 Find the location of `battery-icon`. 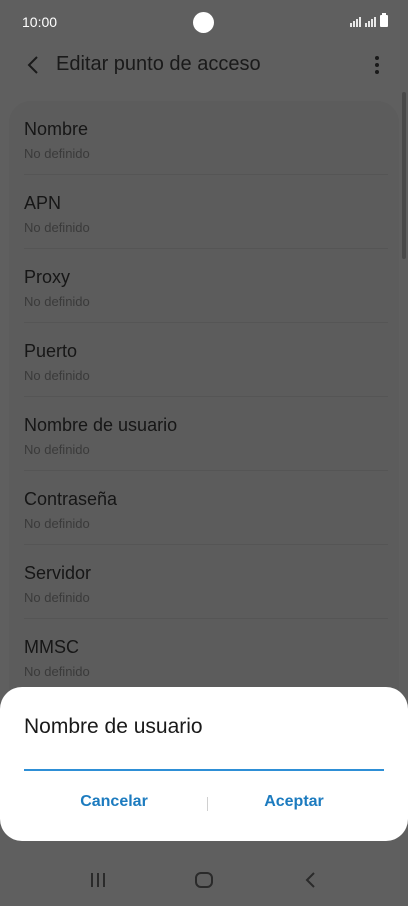

battery-icon is located at coordinates (384, 20).